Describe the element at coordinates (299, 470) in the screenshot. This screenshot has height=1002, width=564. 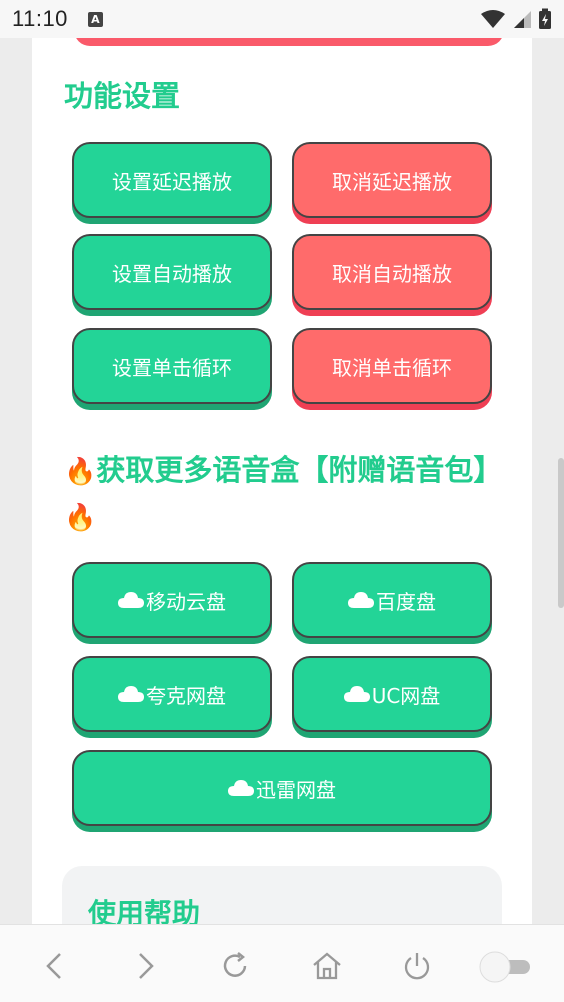
I see `section-title-more-text: 获取更多语音盒【附赠语音包】` at that location.